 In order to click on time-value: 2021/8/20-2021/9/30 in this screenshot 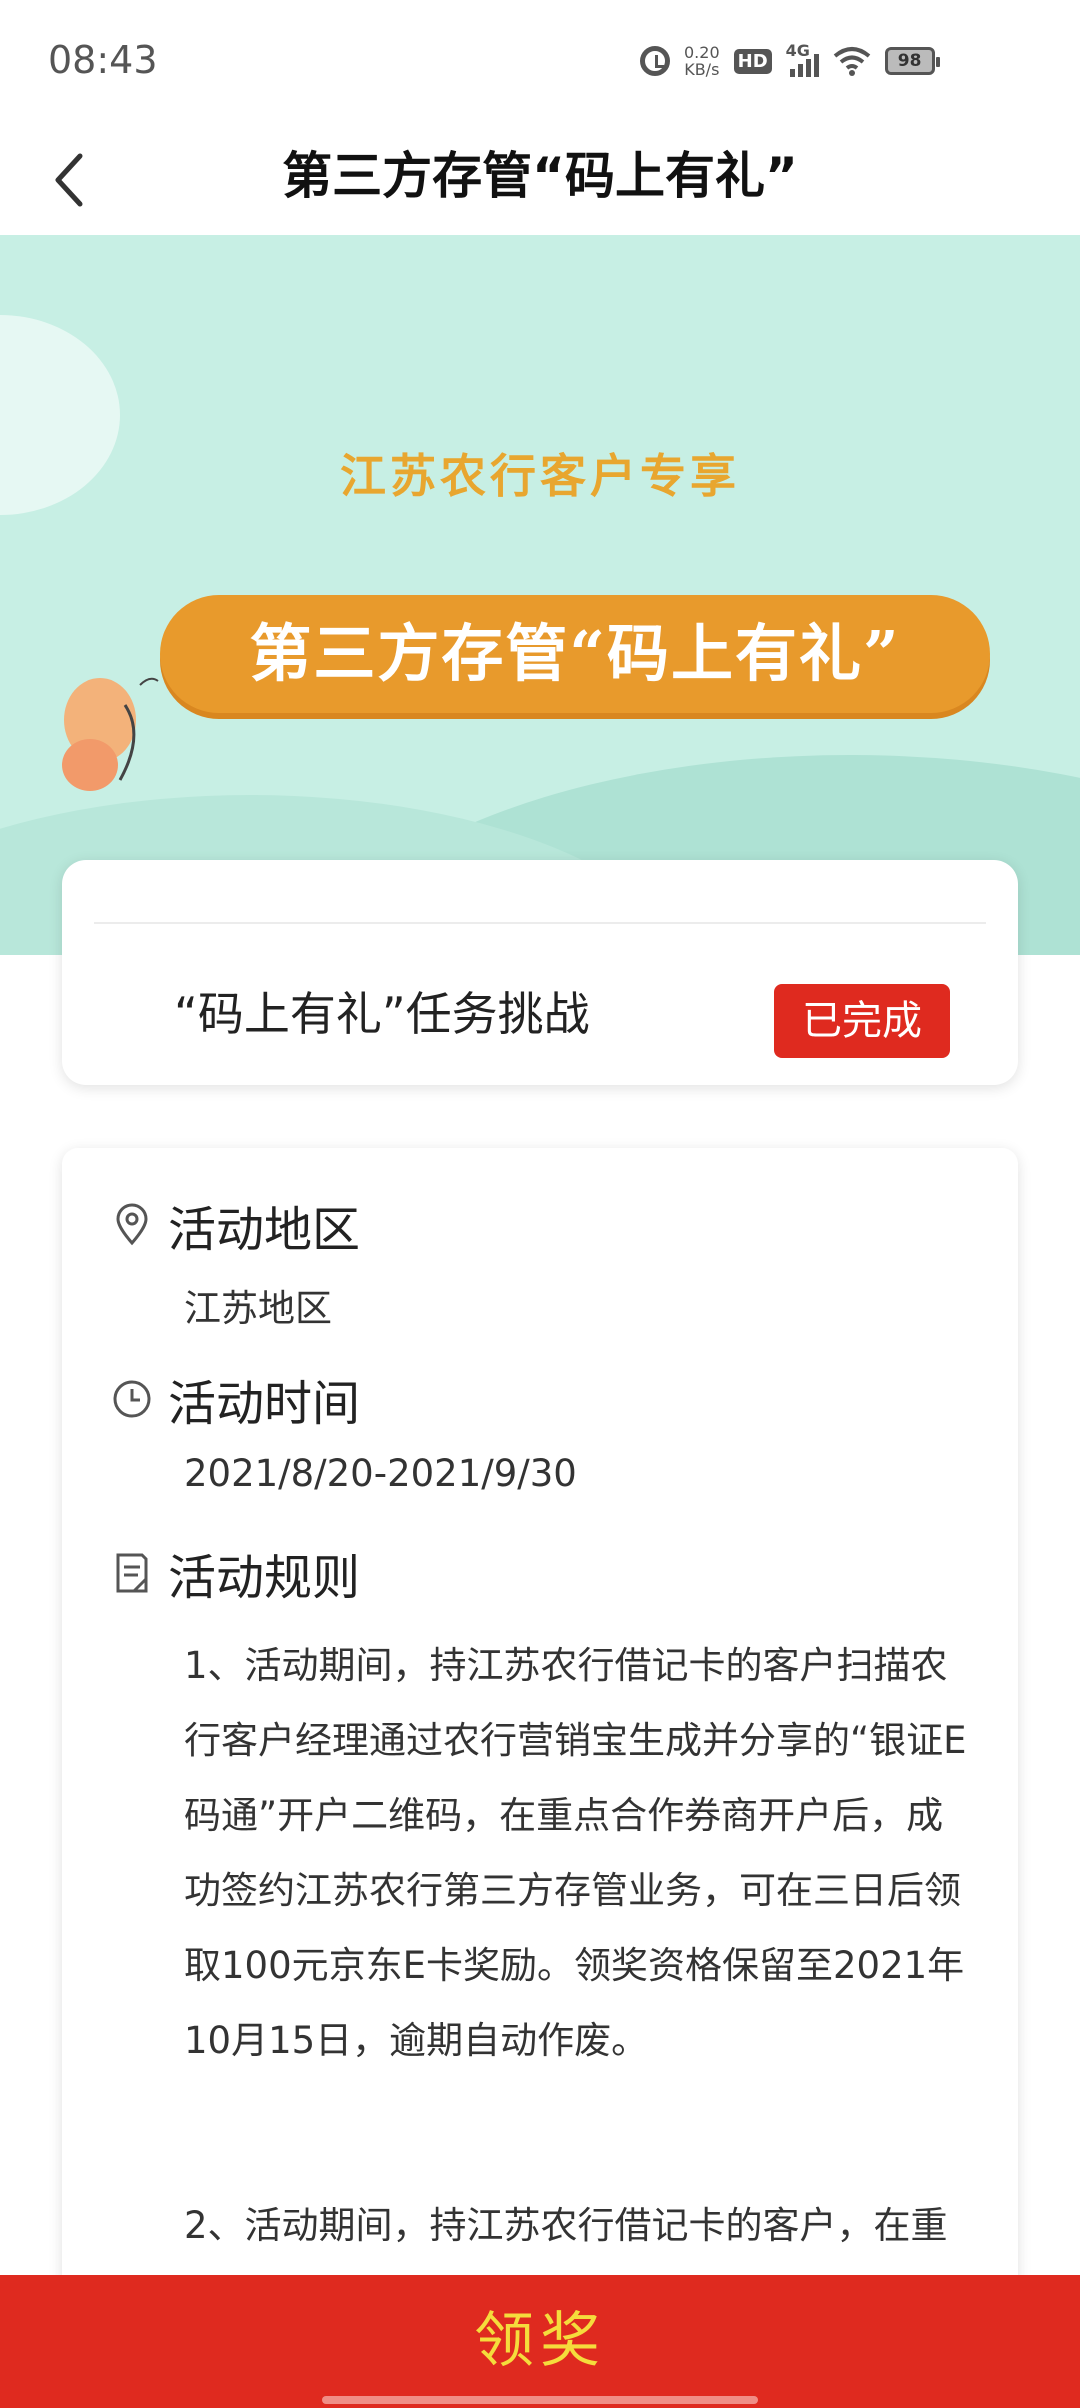, I will do `click(380, 1473)`.